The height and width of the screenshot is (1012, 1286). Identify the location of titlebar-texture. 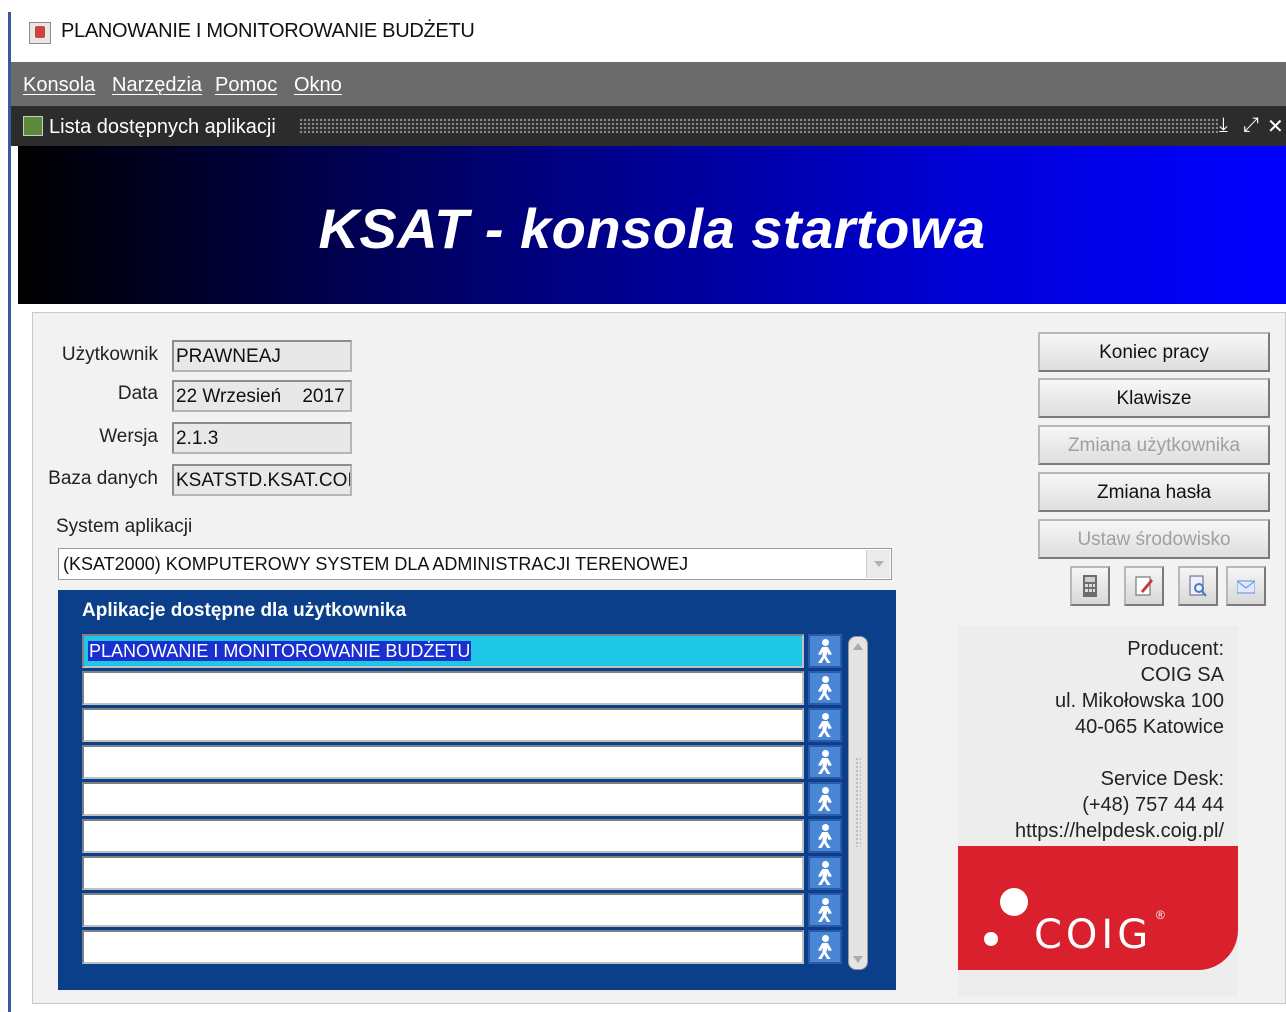
(759, 126).